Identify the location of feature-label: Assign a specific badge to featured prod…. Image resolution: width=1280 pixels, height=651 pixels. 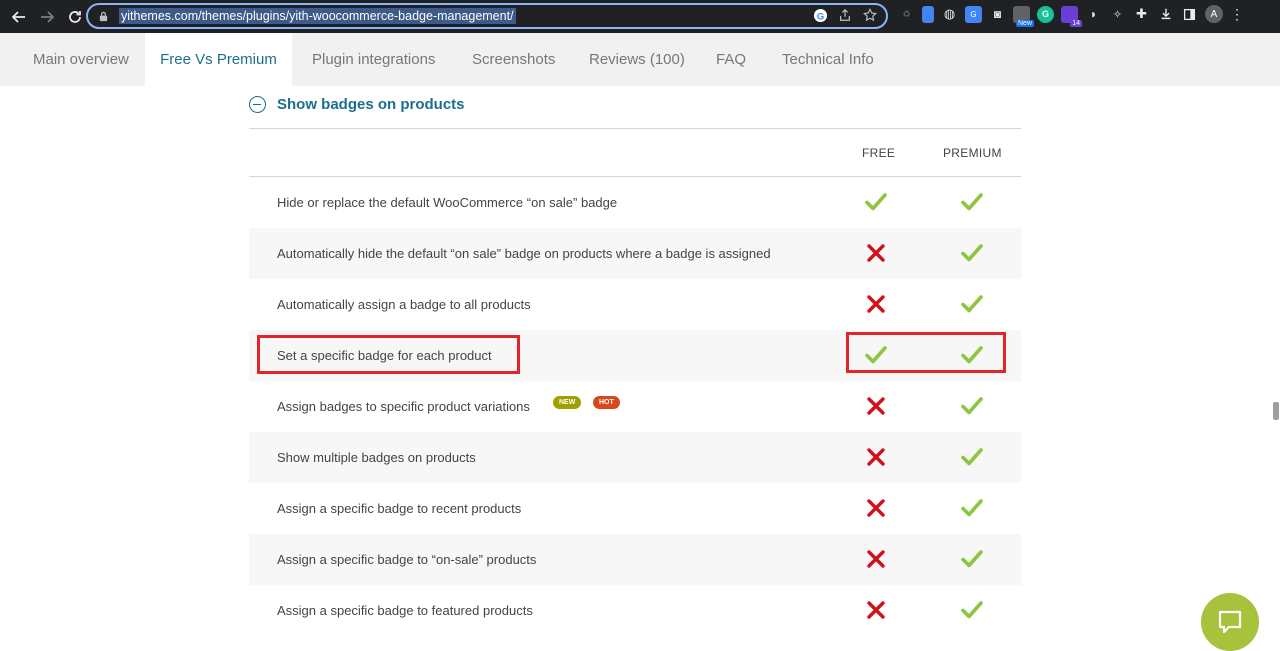
(405, 610).